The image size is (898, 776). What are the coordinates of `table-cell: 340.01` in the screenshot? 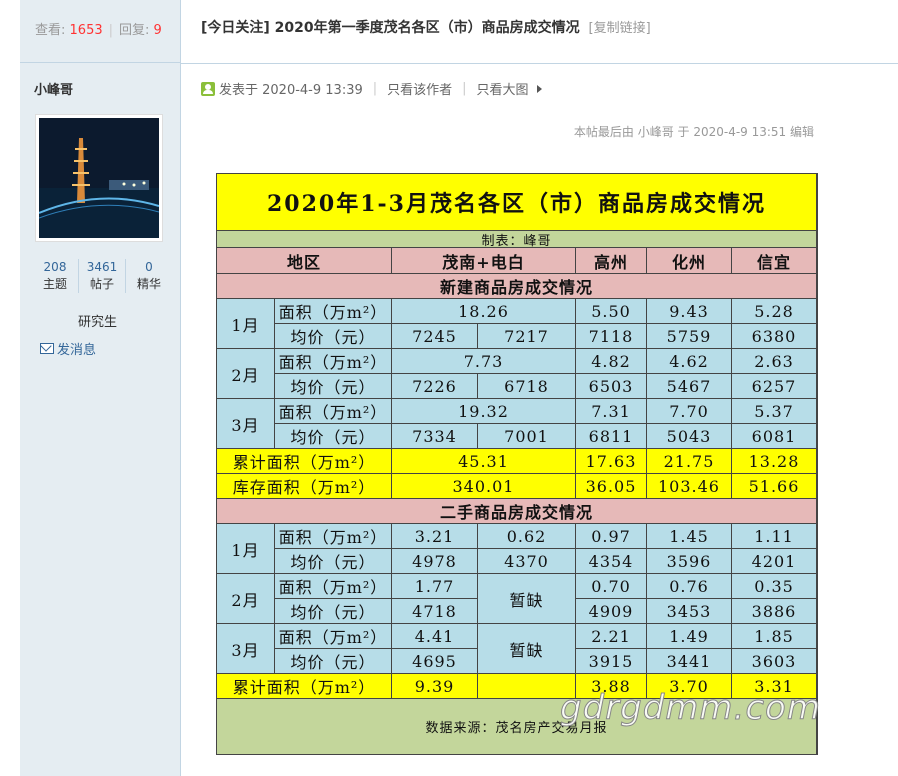 It's located at (484, 486).